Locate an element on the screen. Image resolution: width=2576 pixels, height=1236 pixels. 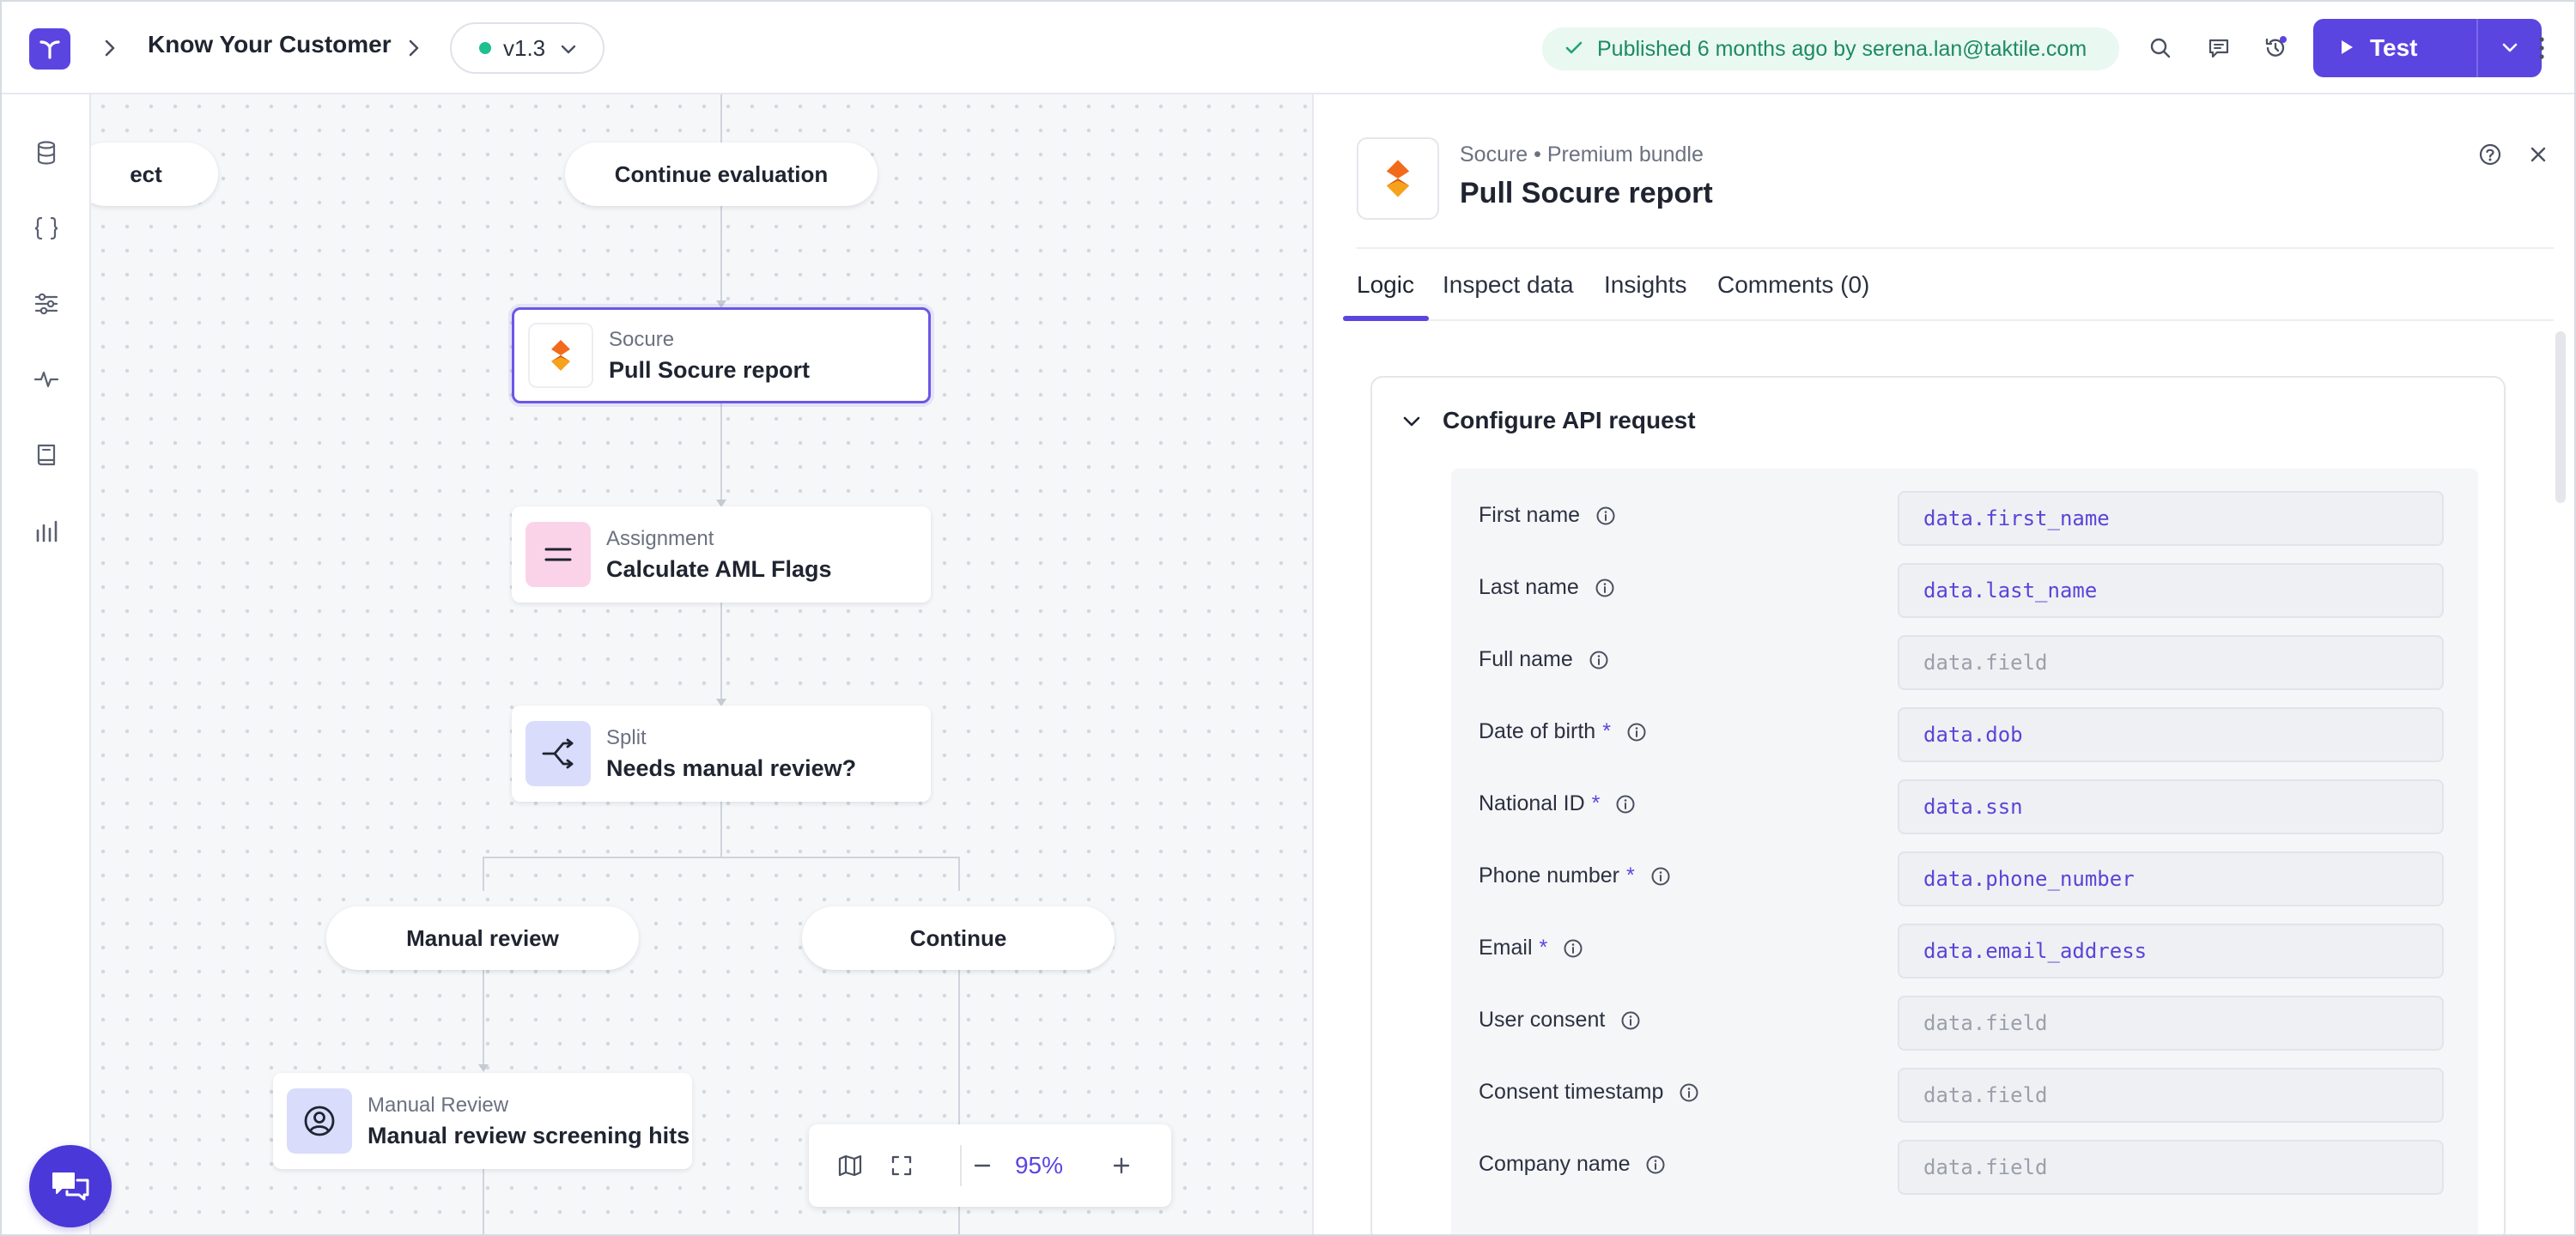
panel-scrollbar is located at coordinates (2560, 417).